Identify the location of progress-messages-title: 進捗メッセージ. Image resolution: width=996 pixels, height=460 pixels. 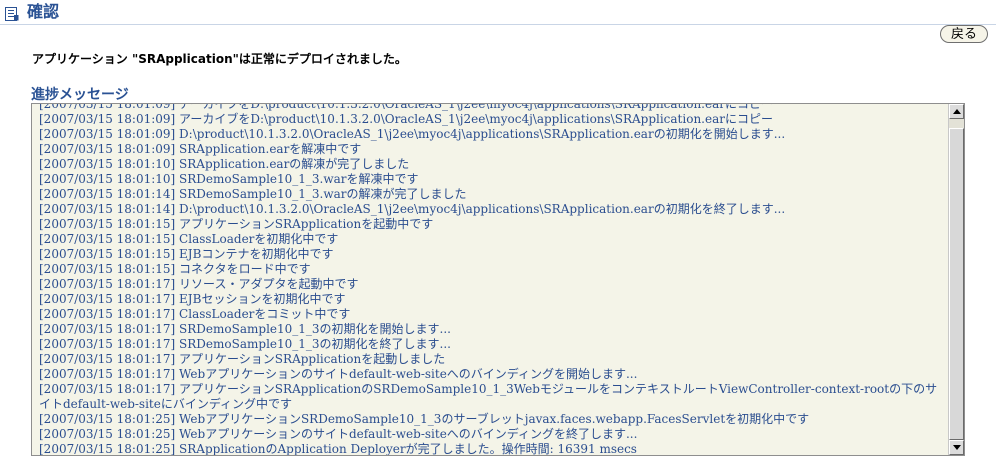
(80, 95).